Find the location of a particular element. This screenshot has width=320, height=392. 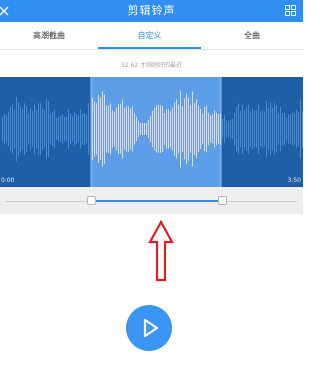

start-handle is located at coordinates (91, 200).